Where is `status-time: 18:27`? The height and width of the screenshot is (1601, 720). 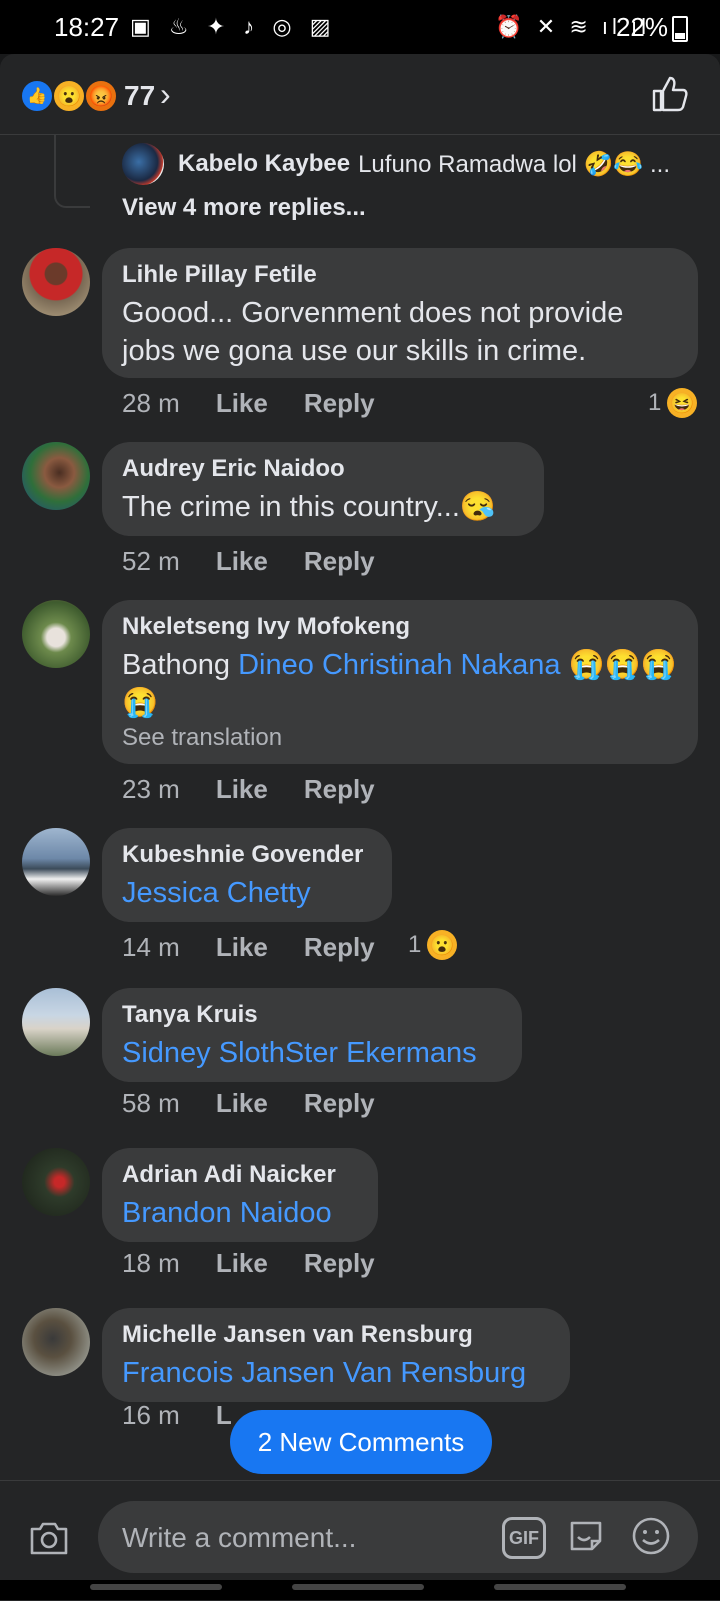
status-time: 18:27 is located at coordinates (87, 27).